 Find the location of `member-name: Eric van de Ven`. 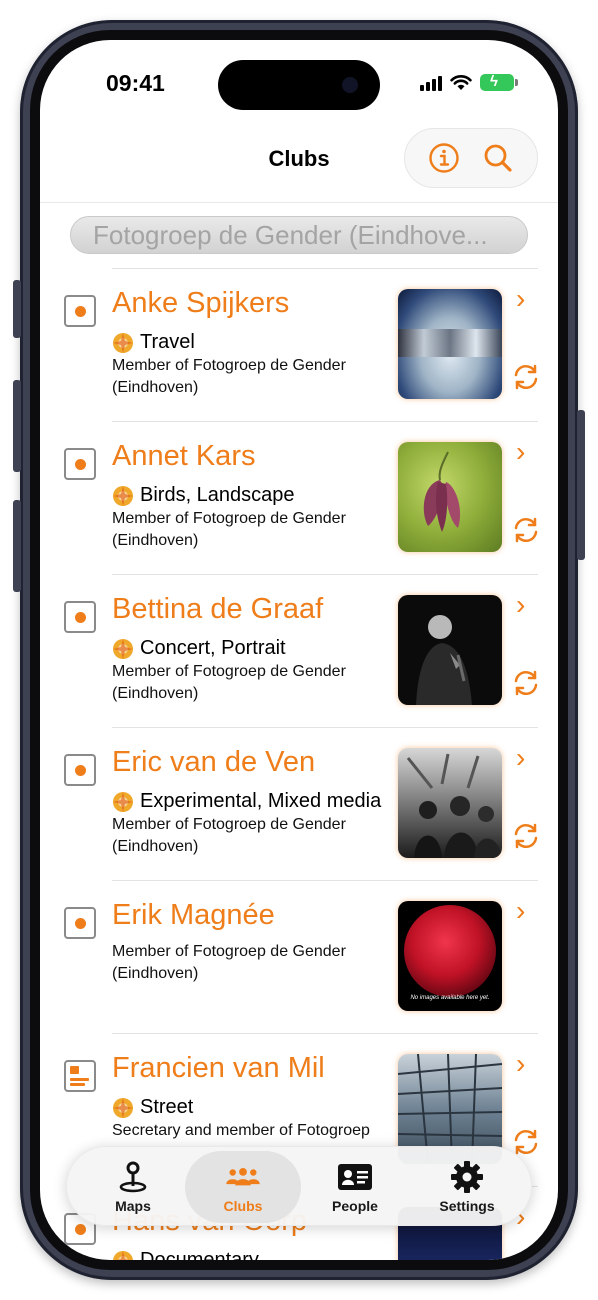

member-name: Eric van de Ven is located at coordinates (214, 762).